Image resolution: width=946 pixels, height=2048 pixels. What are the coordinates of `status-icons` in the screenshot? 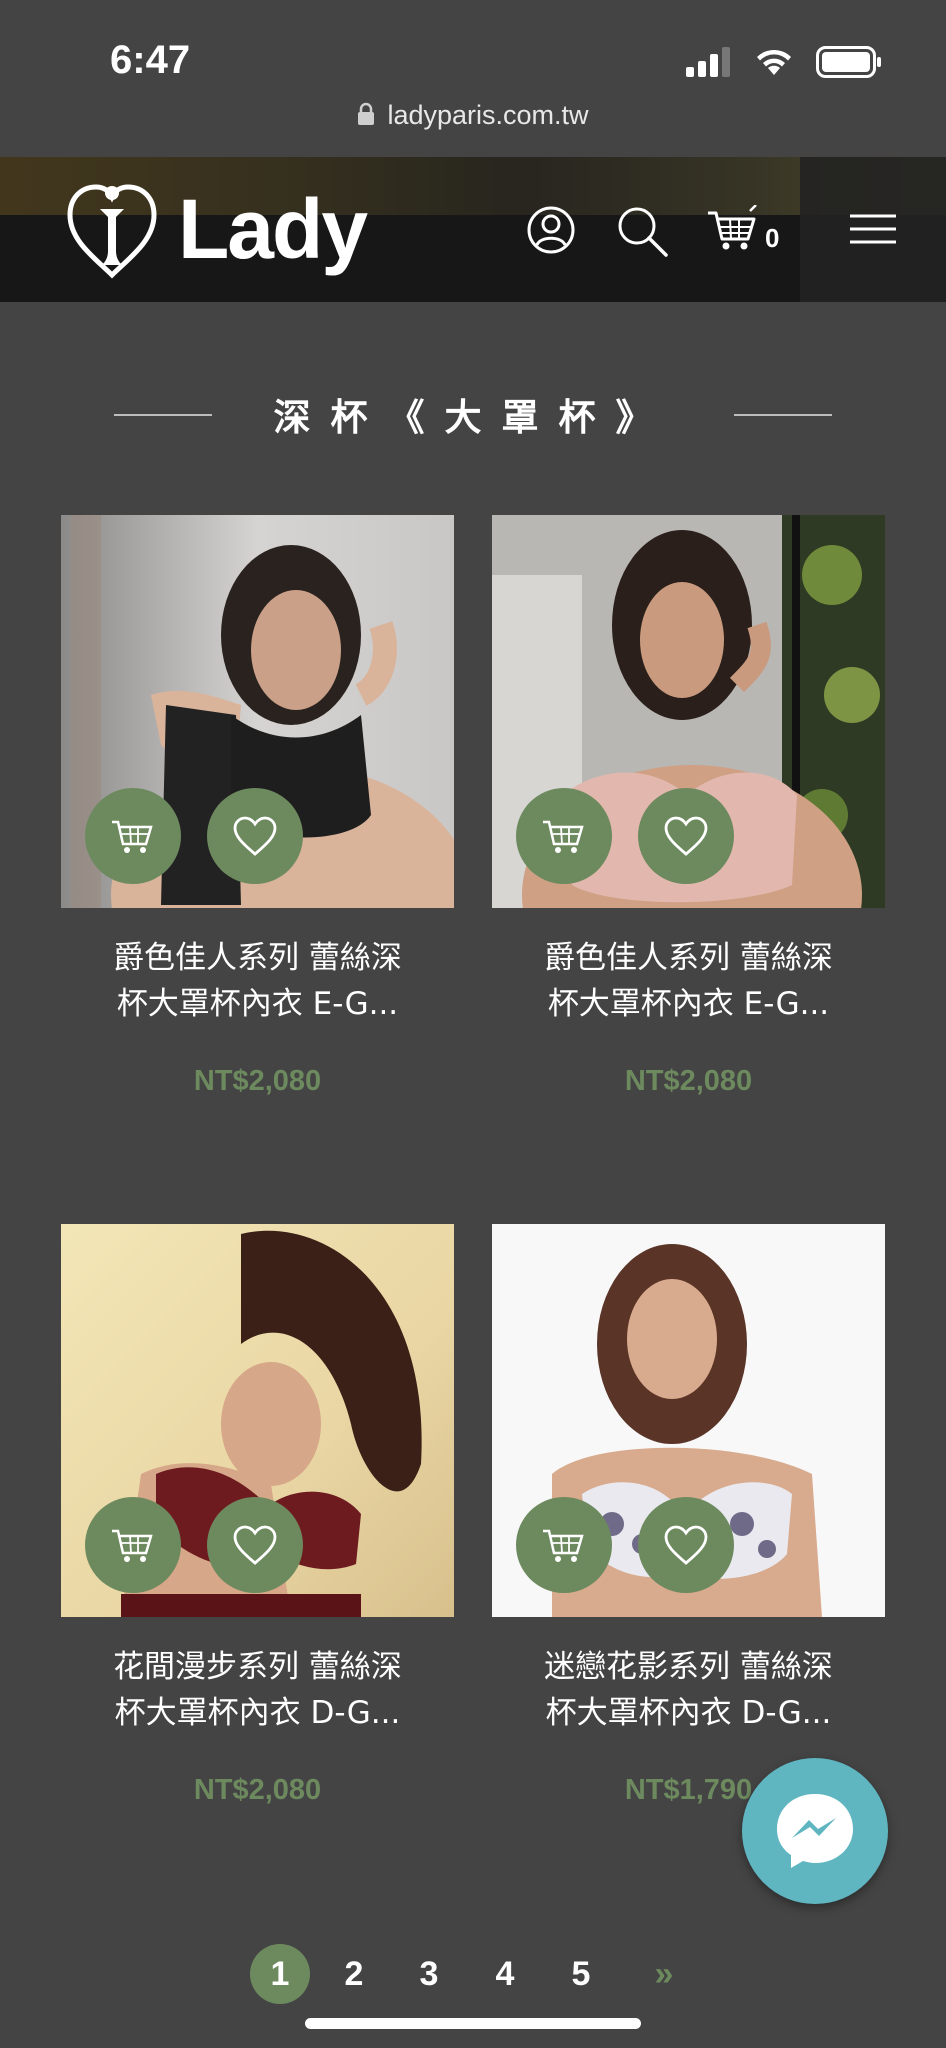 It's located at (784, 62).